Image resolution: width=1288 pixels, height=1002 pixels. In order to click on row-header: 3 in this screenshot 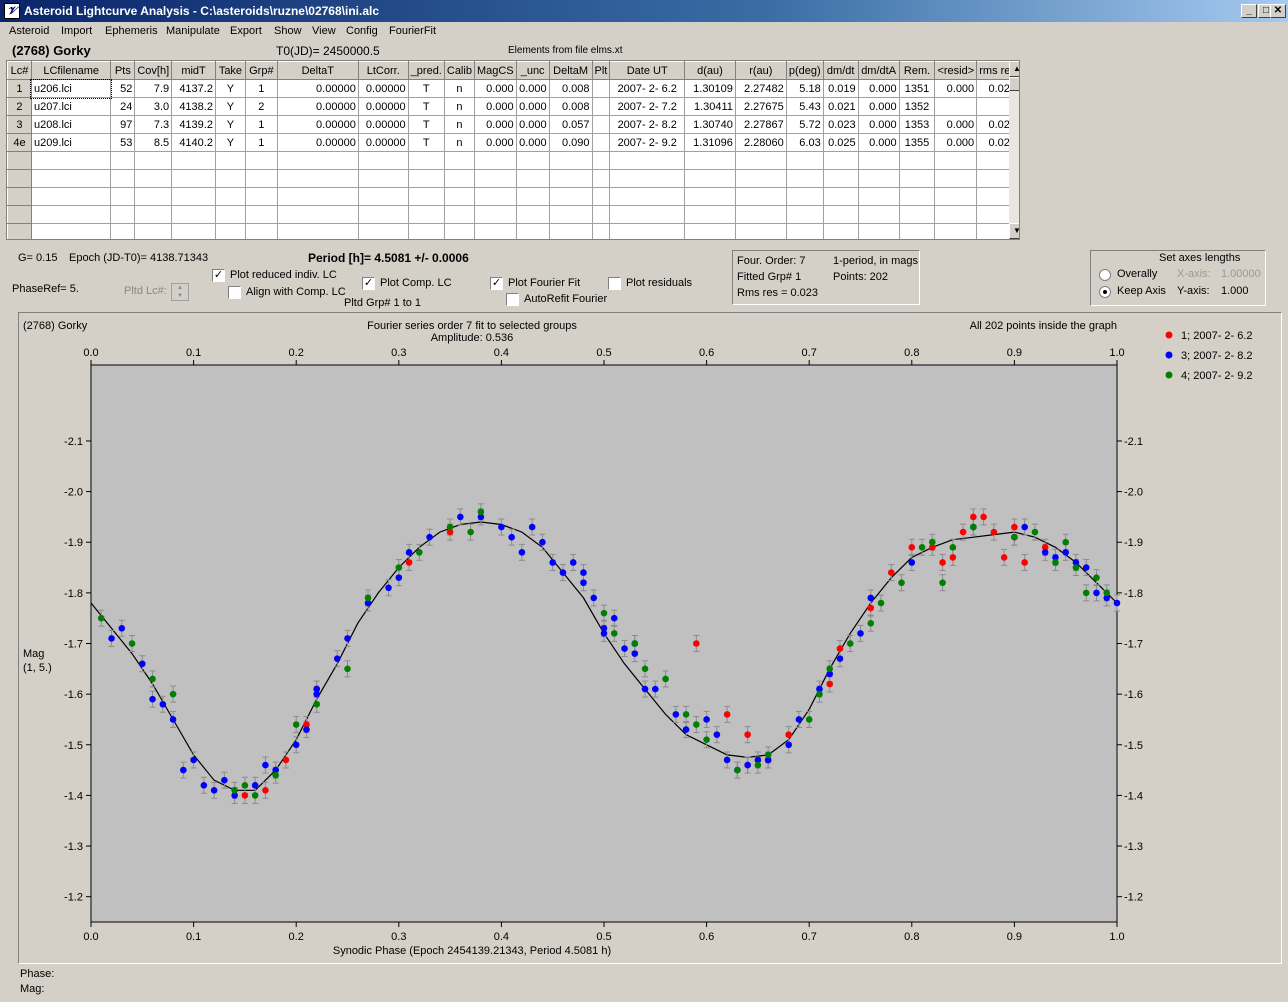, I will do `click(19, 124)`.